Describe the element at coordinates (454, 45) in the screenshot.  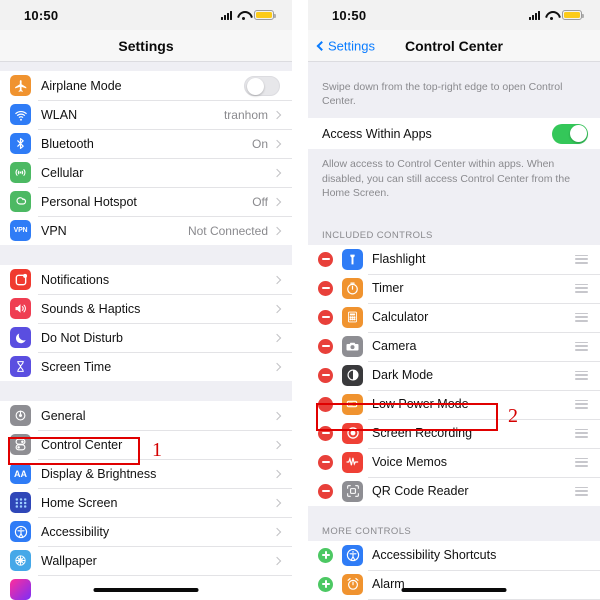
I see `page-title: Control Center` at that location.